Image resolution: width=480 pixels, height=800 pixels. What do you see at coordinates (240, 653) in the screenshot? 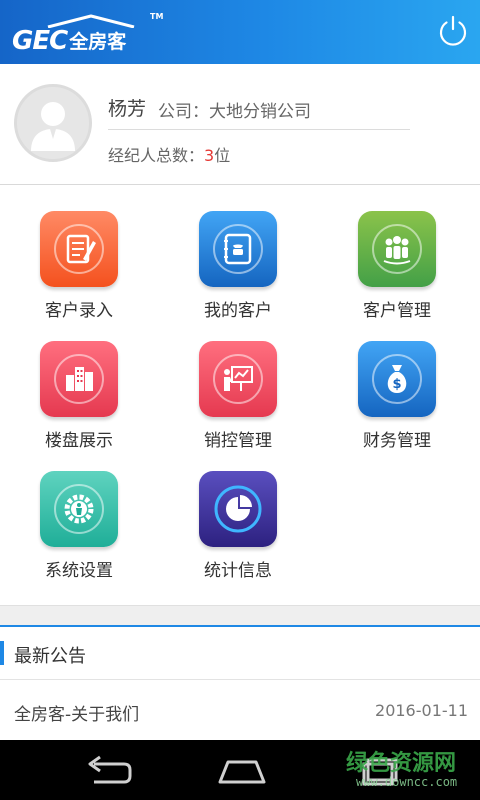
I see `notice-header: 最新公告` at bounding box center [240, 653].